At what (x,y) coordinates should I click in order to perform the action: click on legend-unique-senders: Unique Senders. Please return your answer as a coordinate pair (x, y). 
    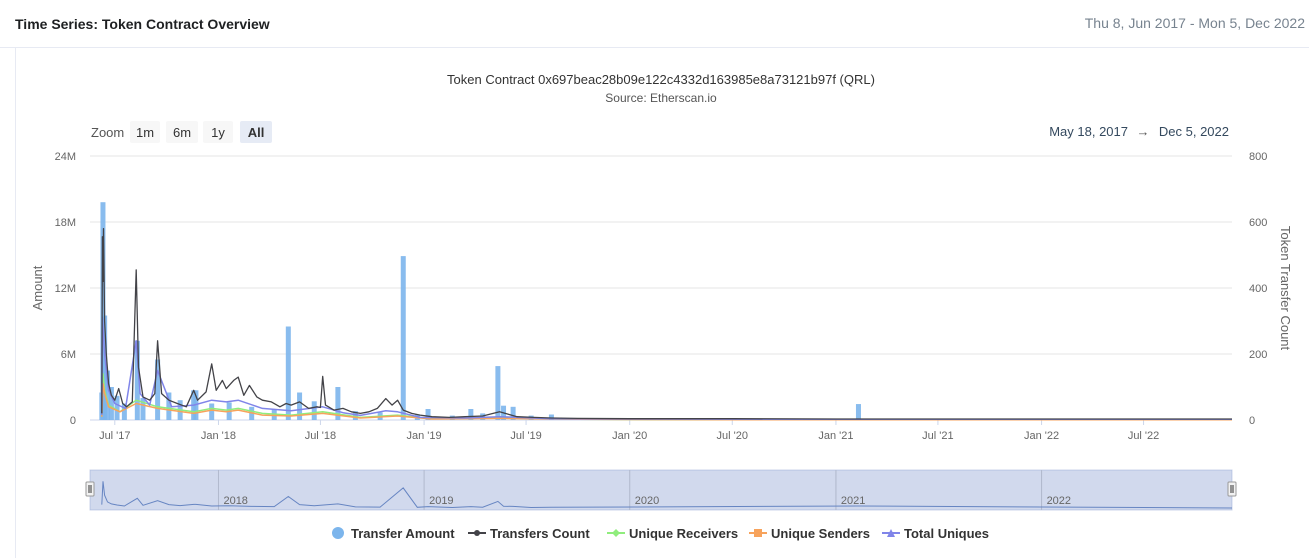
    Looking at the image, I should click on (809, 533).